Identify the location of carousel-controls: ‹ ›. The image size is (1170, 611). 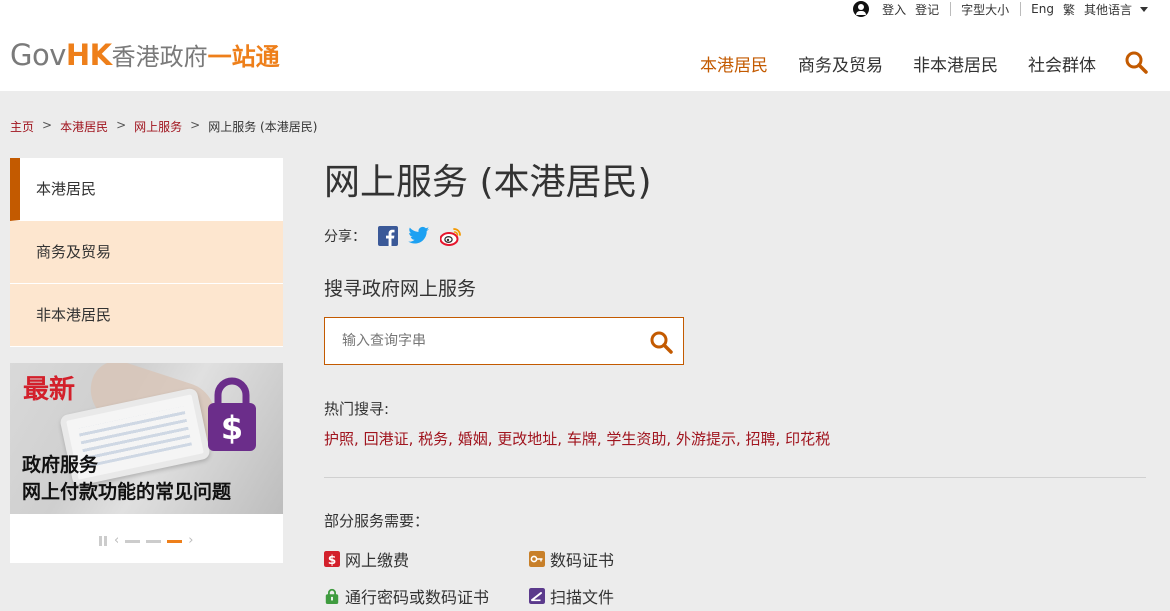
(147, 540).